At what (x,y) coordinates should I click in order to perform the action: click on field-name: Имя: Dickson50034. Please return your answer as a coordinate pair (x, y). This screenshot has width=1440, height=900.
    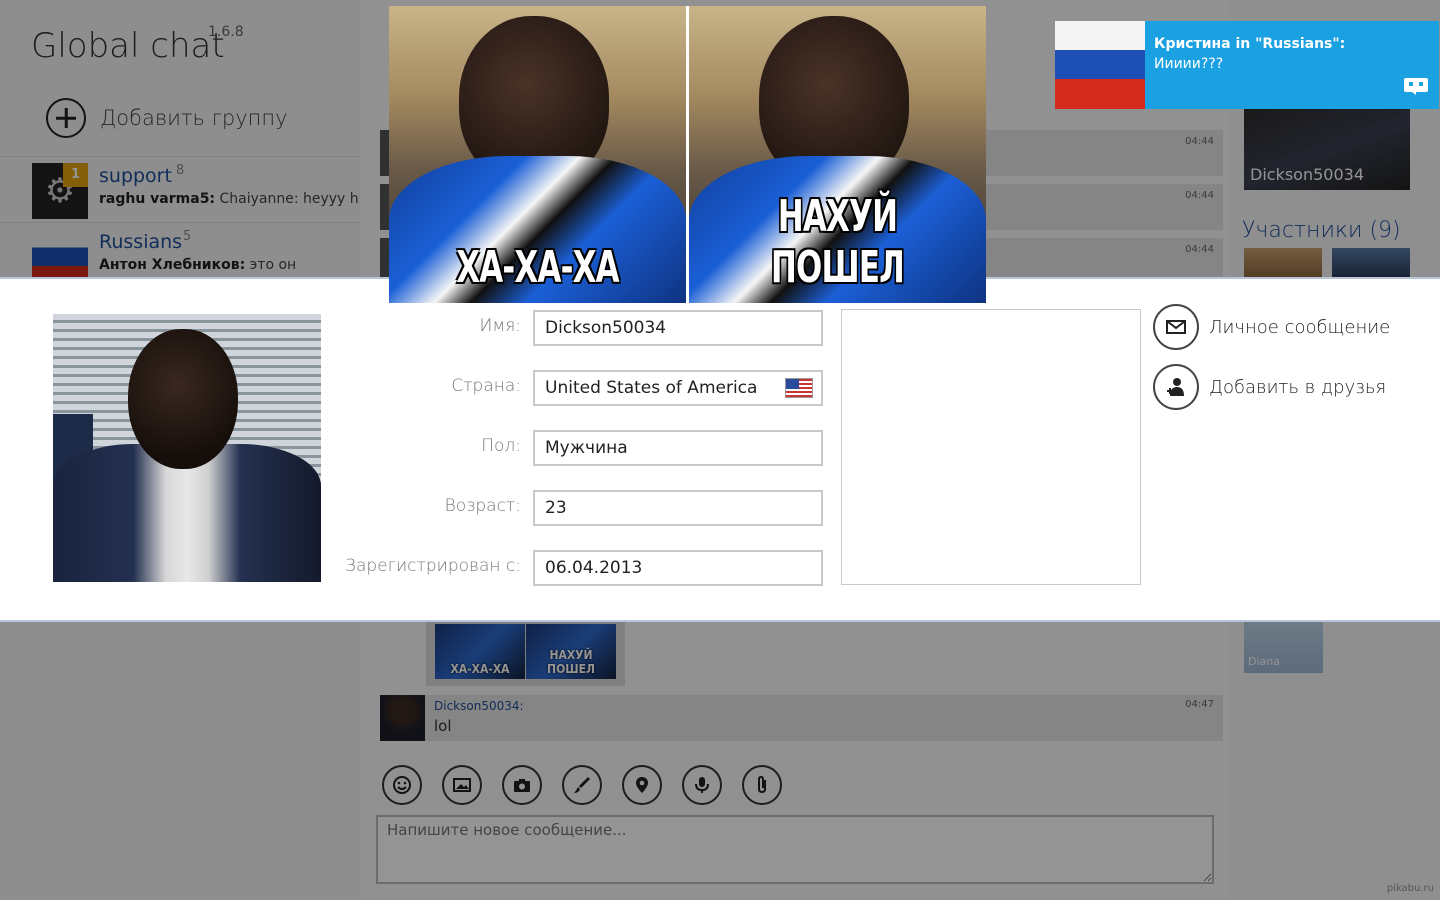
    Looking at the image, I should click on (581, 328).